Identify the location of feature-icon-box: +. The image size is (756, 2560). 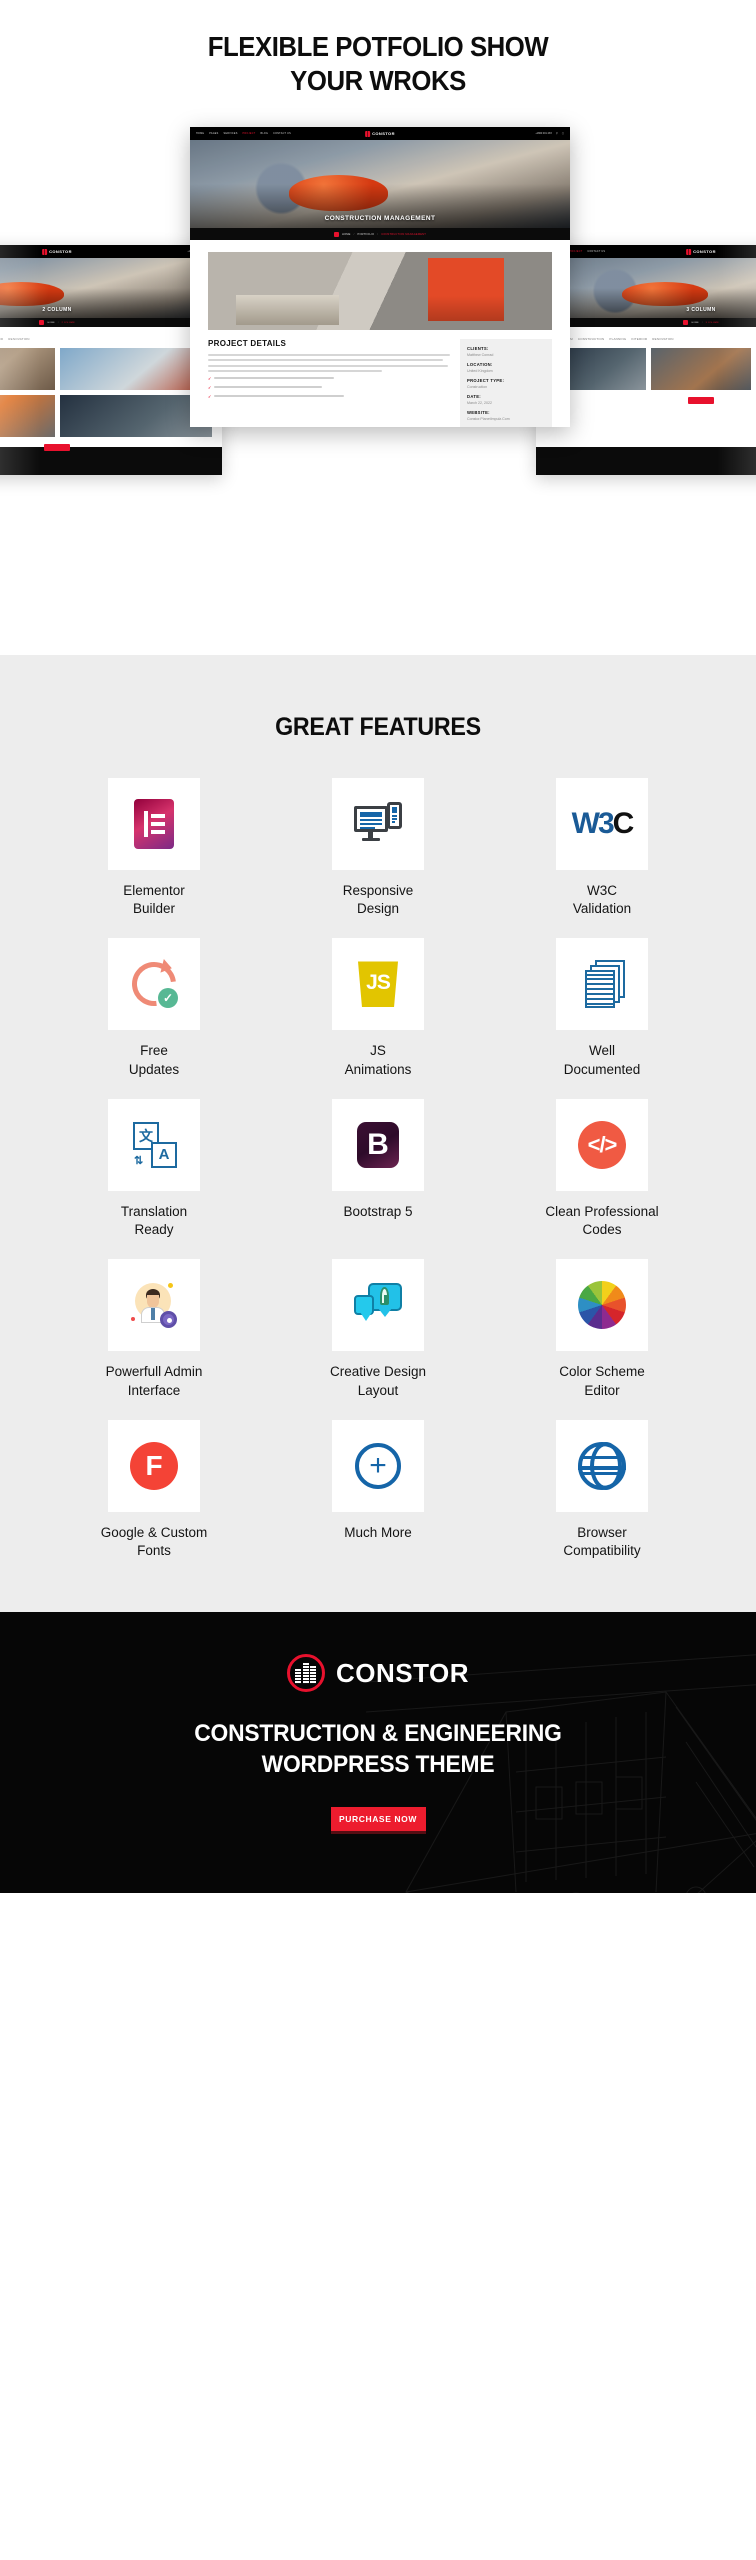
(378, 1465).